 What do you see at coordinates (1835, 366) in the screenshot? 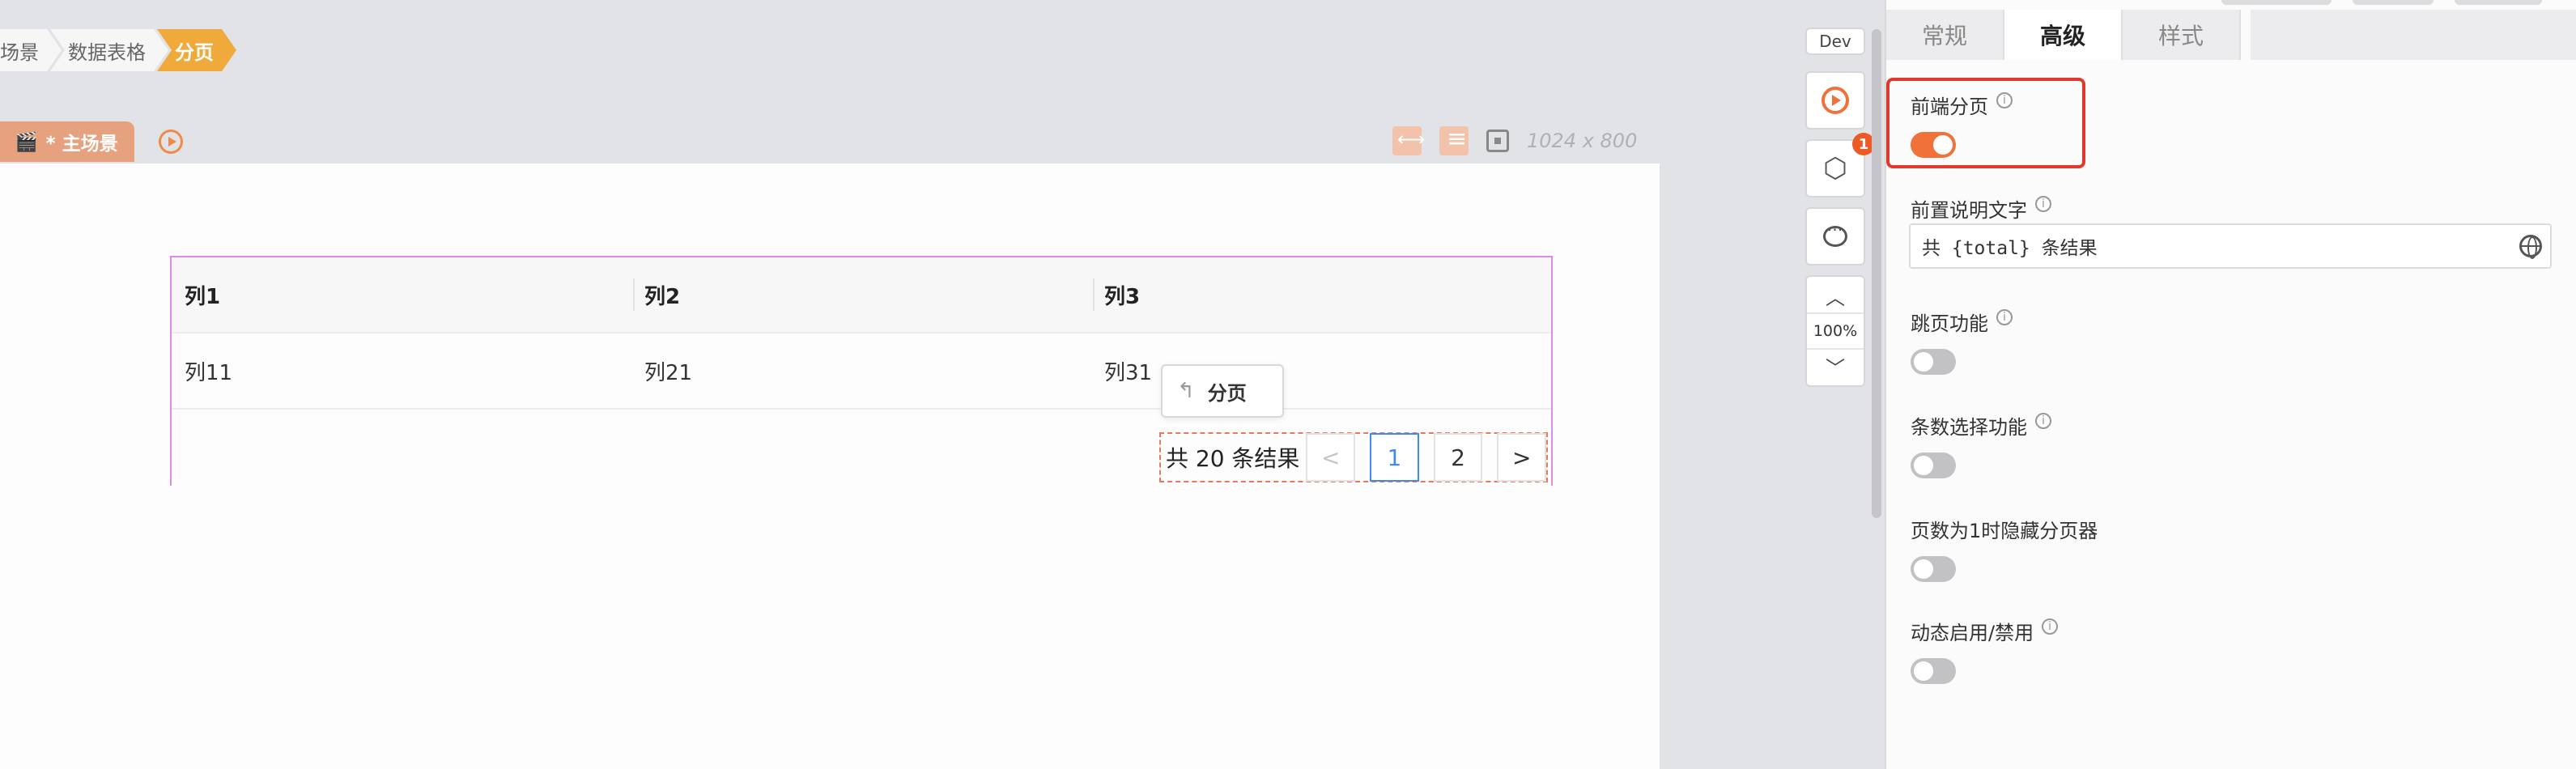
I see `zoom-out-icon: ﹀` at bounding box center [1835, 366].